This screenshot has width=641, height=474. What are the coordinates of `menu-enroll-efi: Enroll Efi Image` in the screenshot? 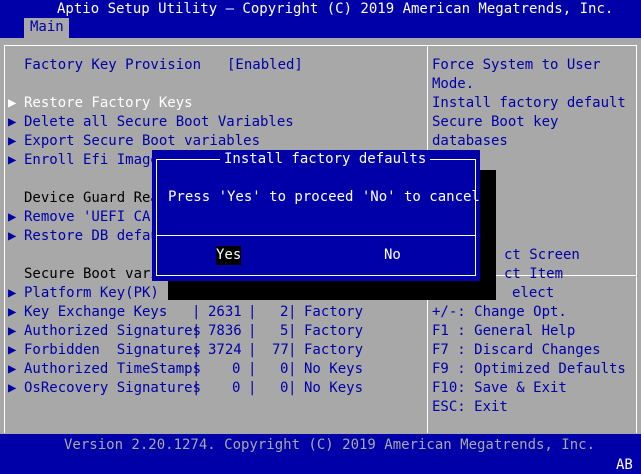 It's located at (91, 160).